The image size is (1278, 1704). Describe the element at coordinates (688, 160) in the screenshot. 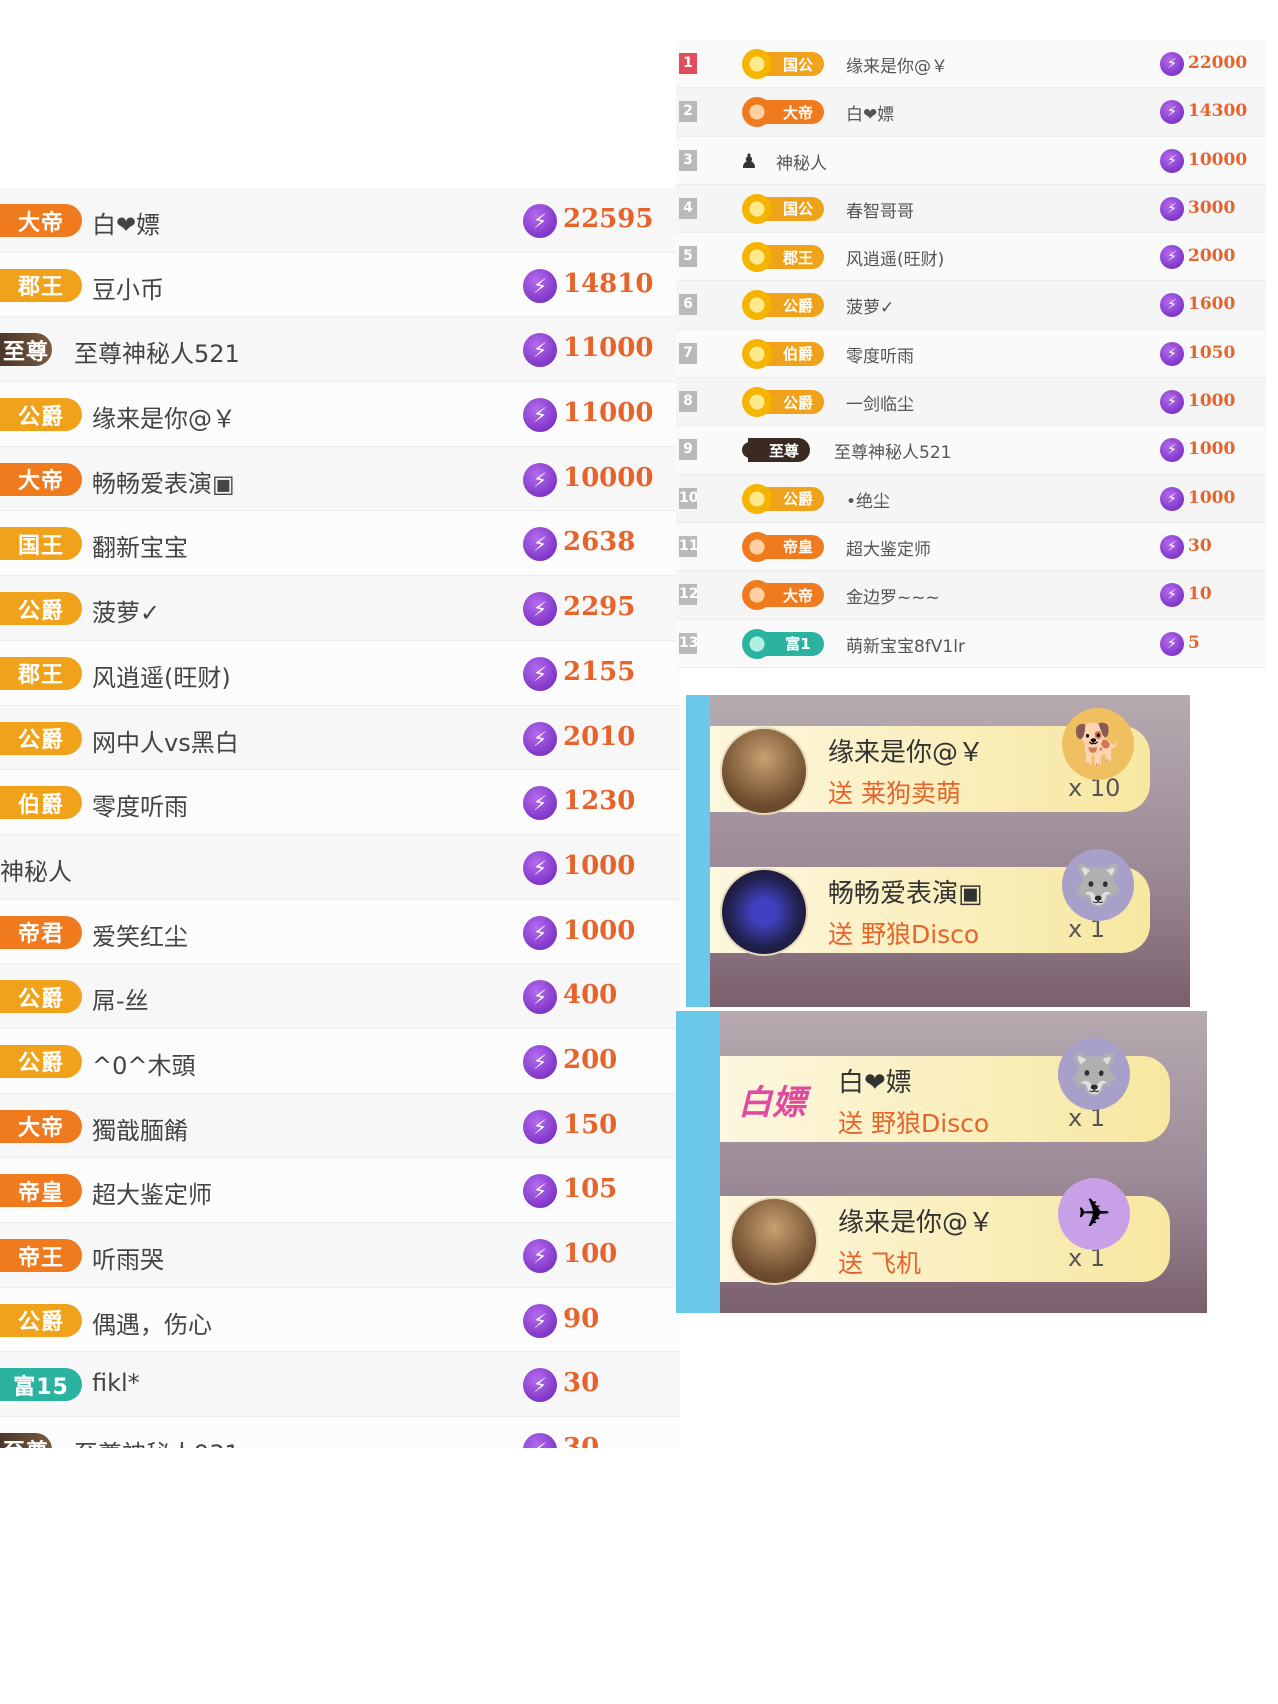

I see `rank-number: 3` at that location.